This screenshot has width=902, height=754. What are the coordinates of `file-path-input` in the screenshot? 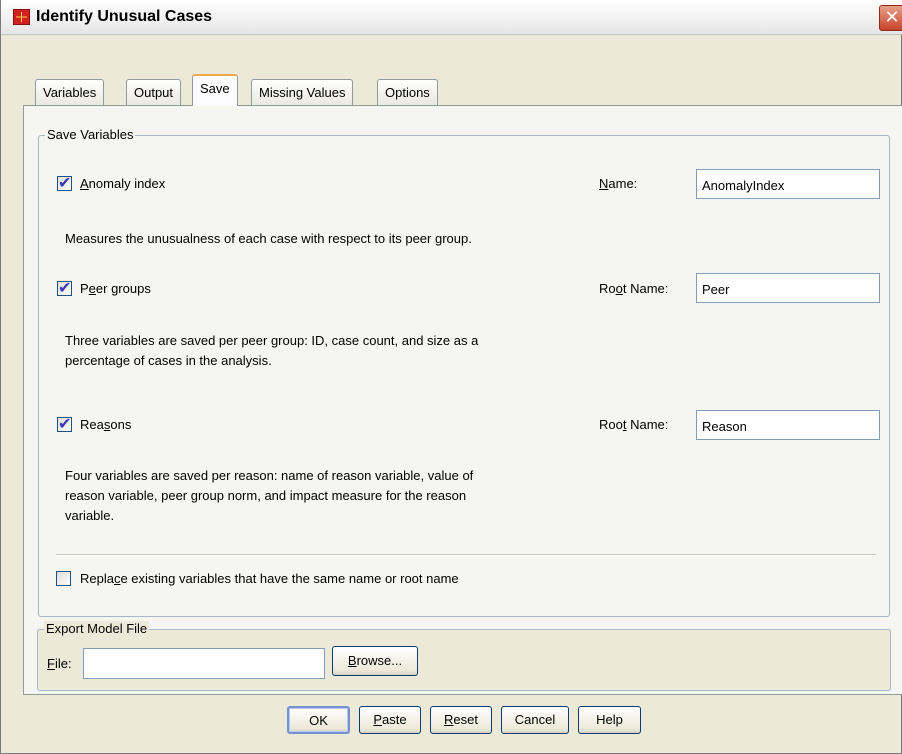 It's located at (204, 663).